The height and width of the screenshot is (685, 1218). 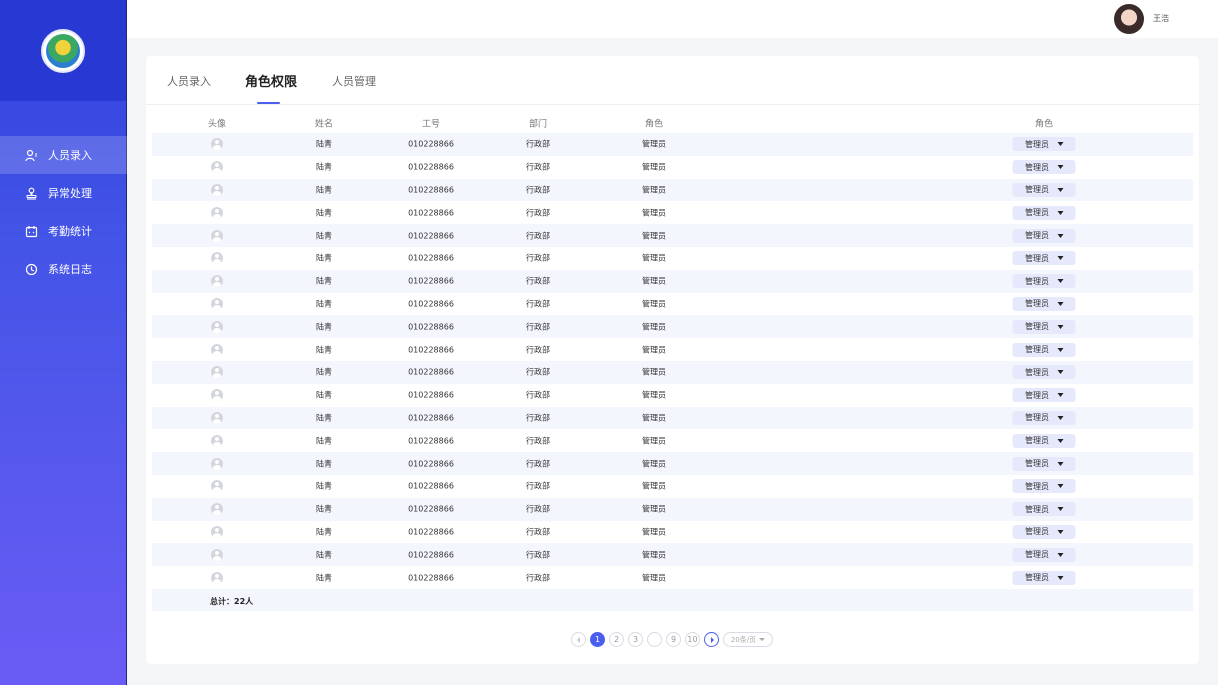 What do you see at coordinates (748, 639) in the screenshot?
I see `page-size-select: 20条/页` at bounding box center [748, 639].